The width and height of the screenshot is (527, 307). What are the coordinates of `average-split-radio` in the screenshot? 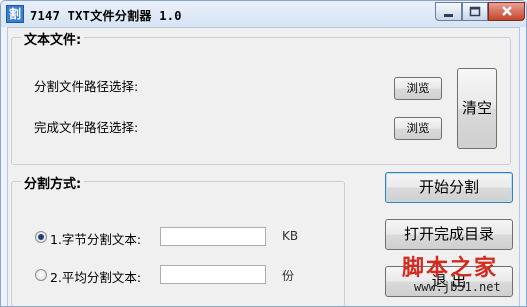 It's located at (41, 275).